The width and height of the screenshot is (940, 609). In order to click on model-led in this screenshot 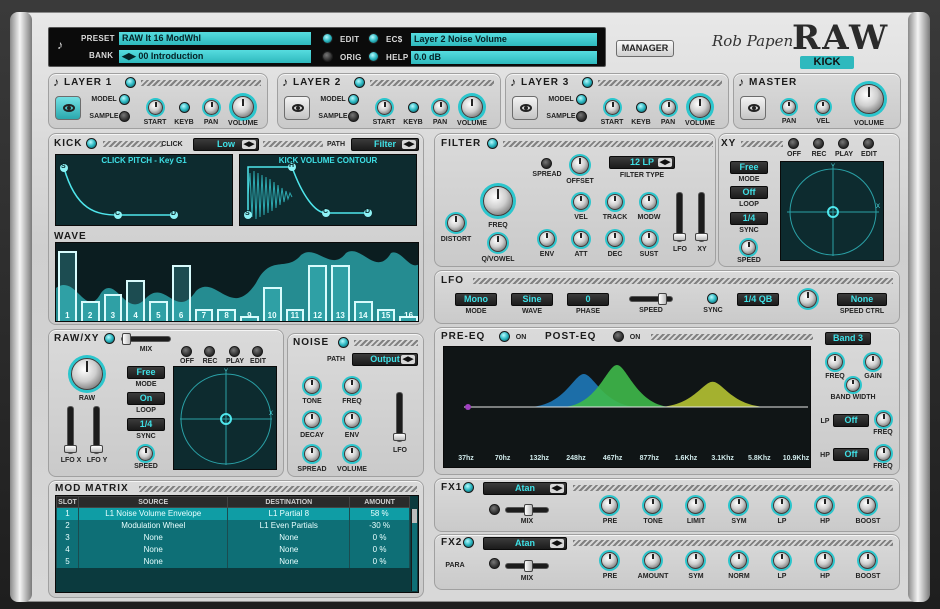, I will do `click(124, 99)`.